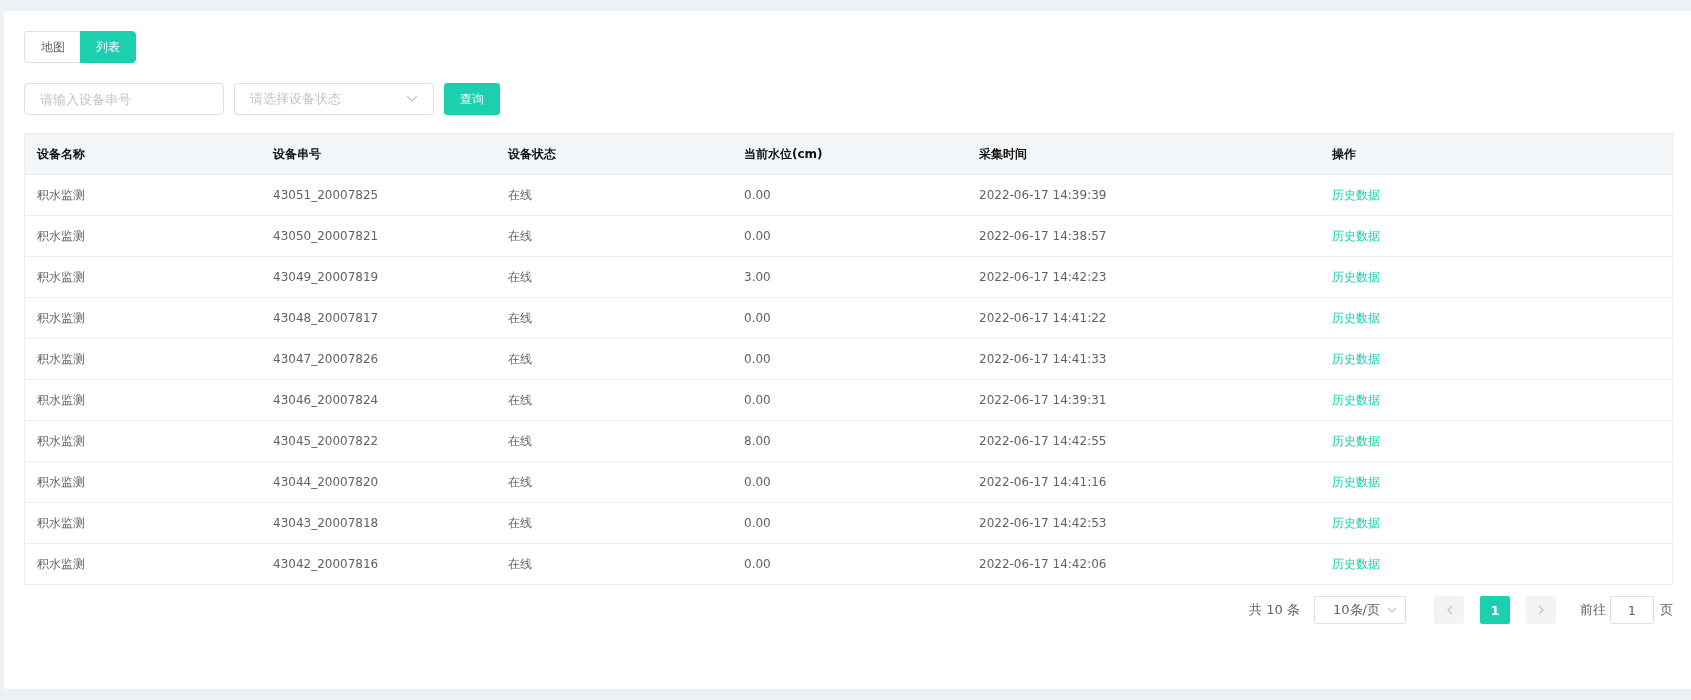 The width and height of the screenshot is (1691, 700). I want to click on table-cell-text: 2022-06-17 14:39:31, so click(1043, 400).